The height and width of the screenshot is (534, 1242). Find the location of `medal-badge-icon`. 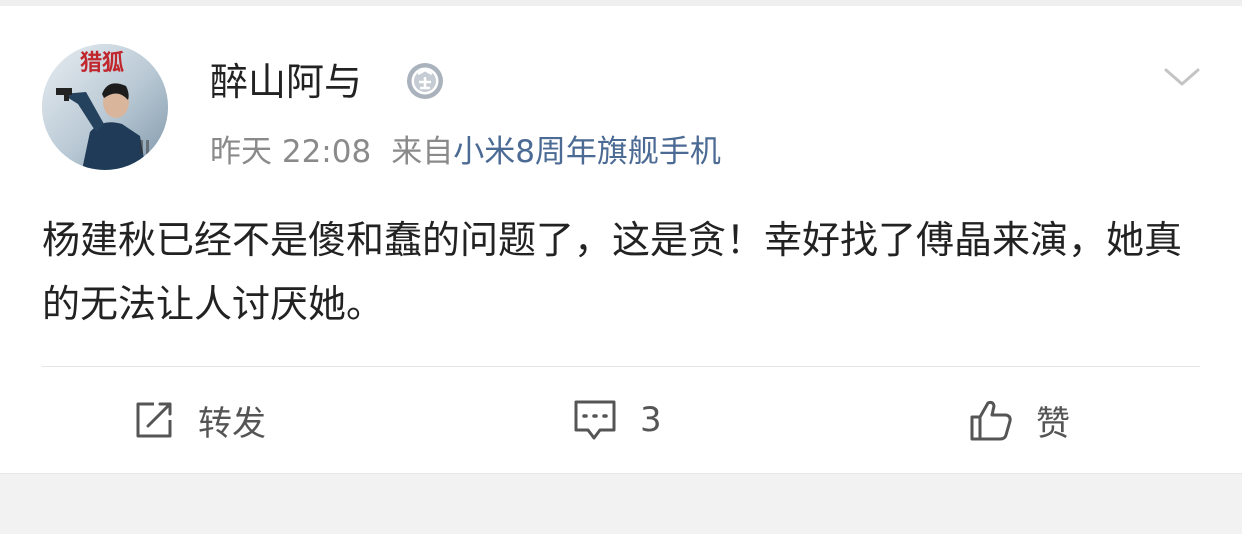

medal-badge-icon is located at coordinates (425, 81).